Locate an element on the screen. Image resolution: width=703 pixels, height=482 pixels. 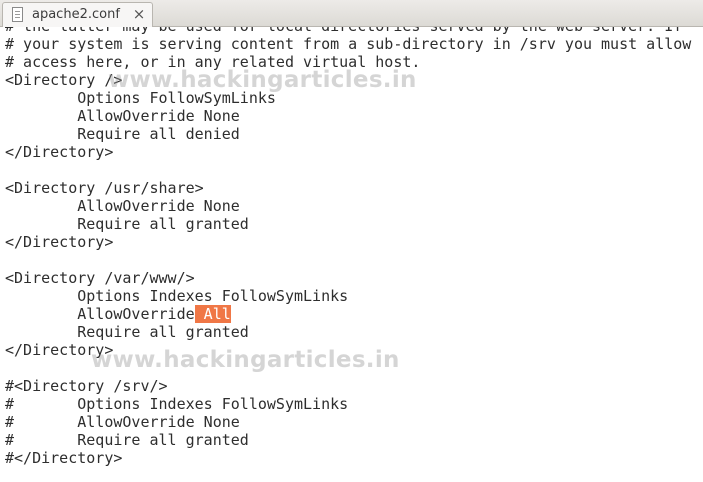
code-line: #<Directory /srv/> is located at coordinates (348, 386).